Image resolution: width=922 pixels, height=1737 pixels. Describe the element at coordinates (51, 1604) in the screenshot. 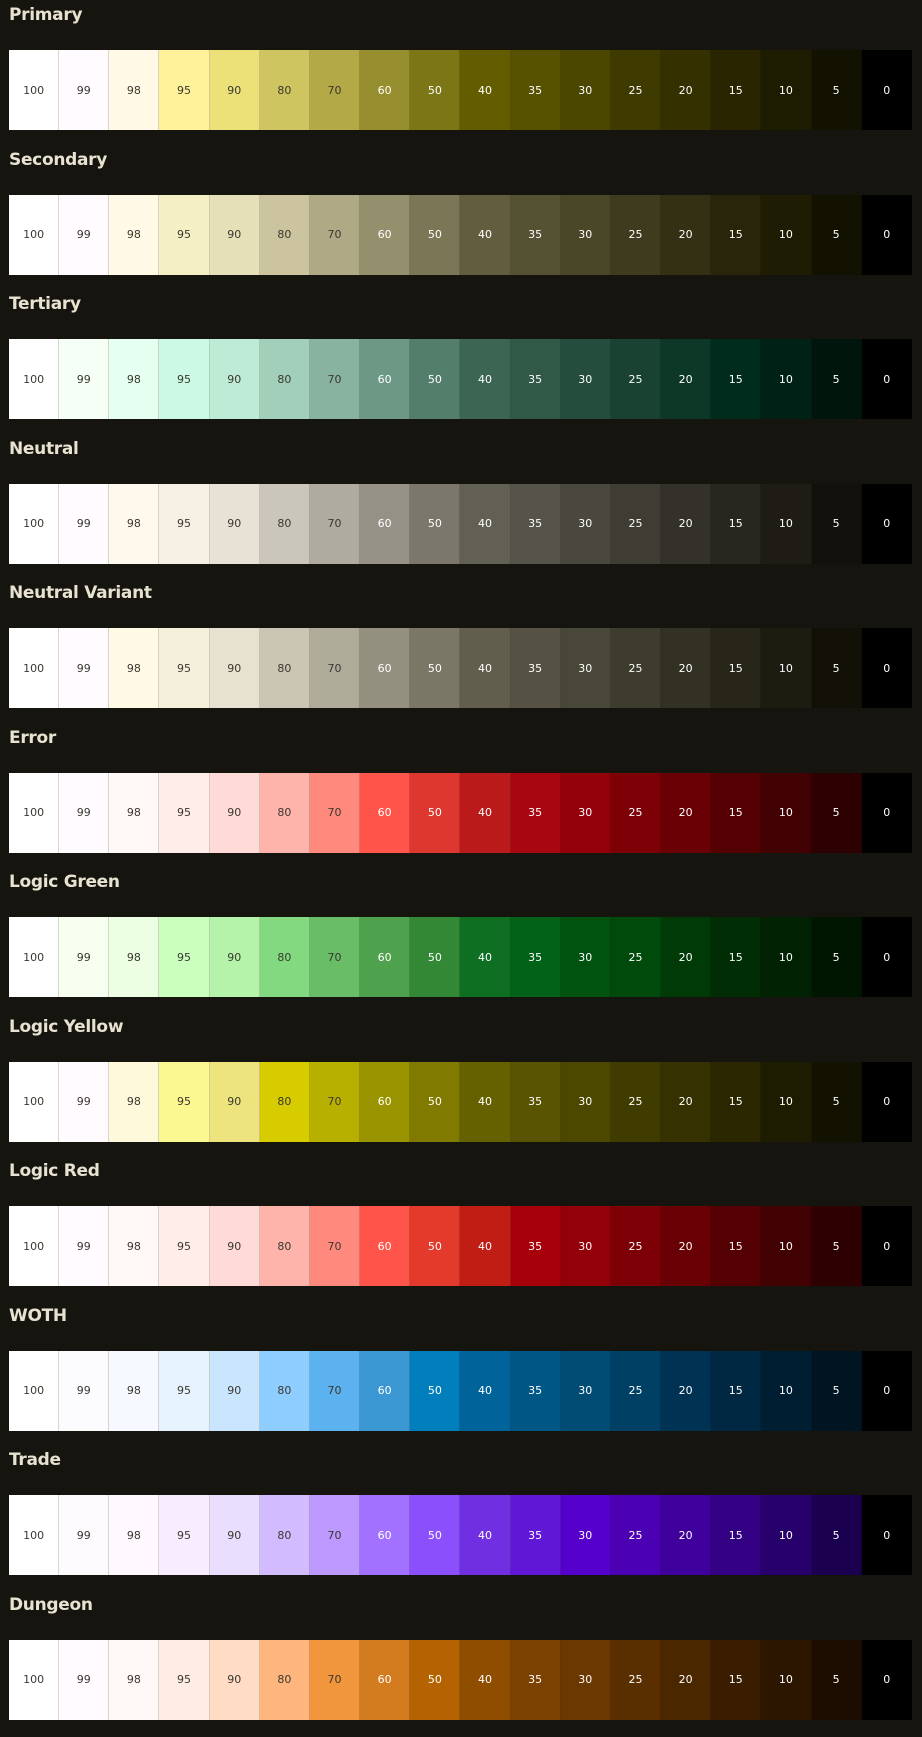

I see `palette-title: Dungeon` at that location.